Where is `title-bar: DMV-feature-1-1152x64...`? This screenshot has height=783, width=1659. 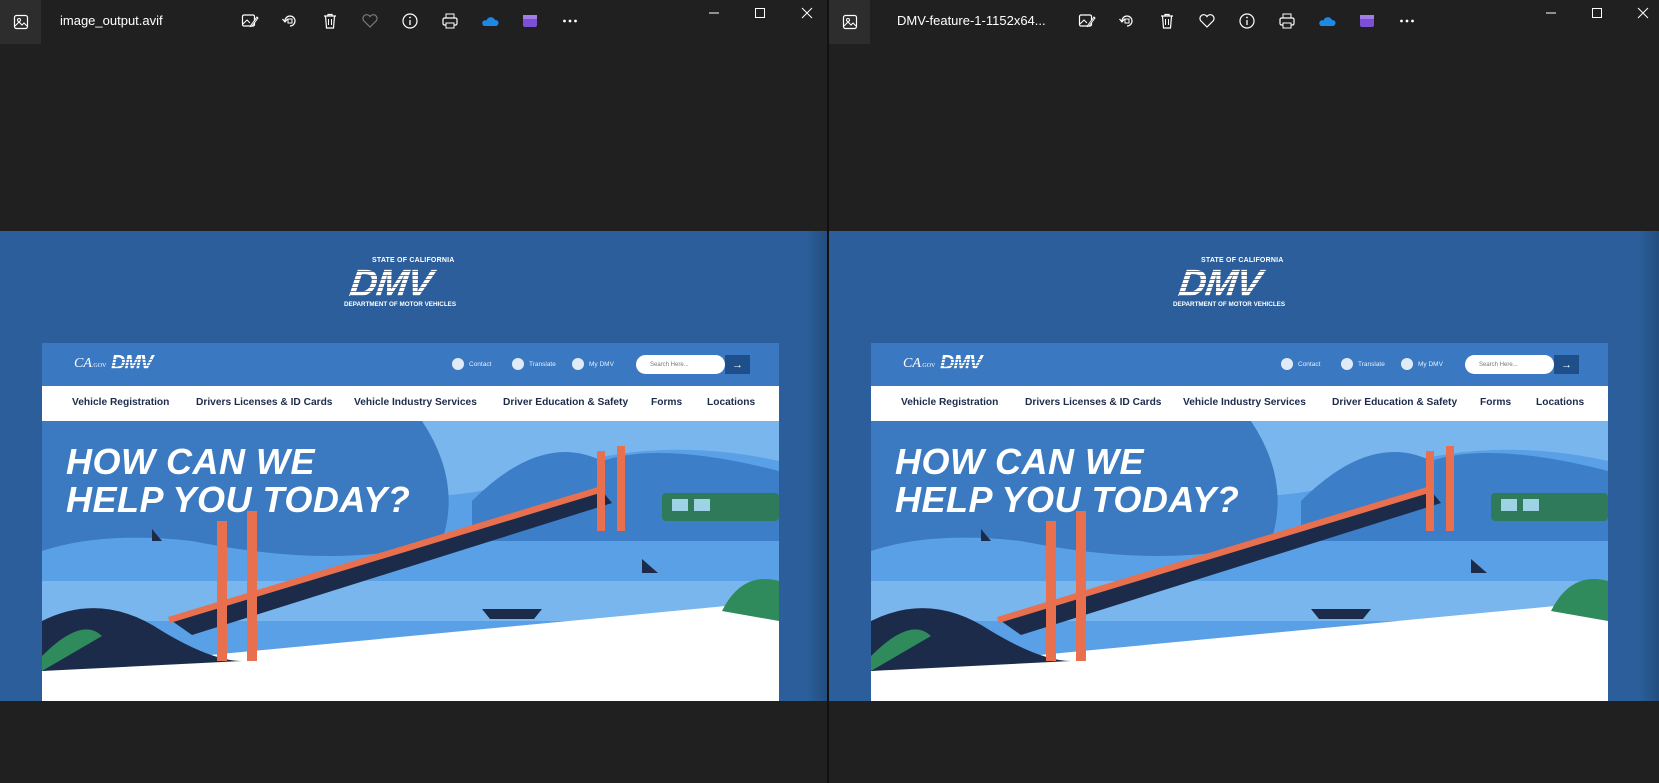 title-bar: DMV-feature-1-1152x64... is located at coordinates (1244, 22).